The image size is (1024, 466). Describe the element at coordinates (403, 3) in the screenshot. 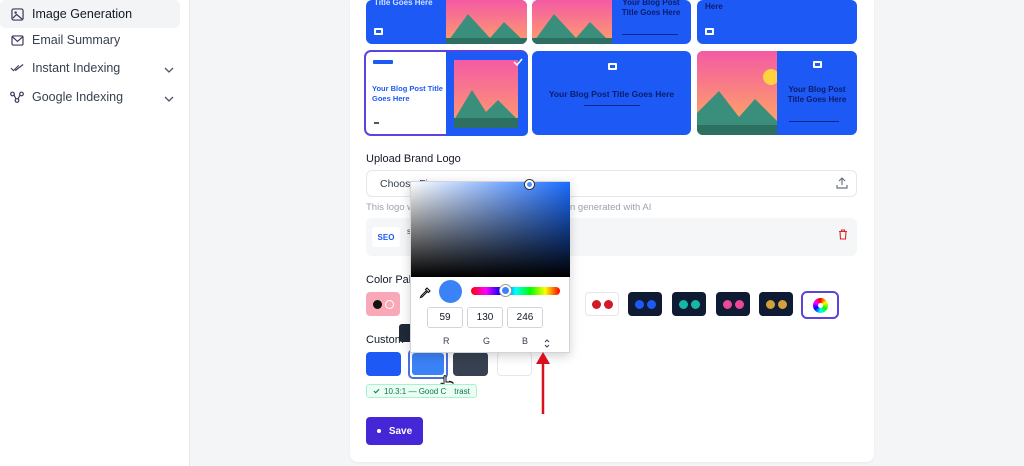

I see `template-title: Title Goes Here` at that location.